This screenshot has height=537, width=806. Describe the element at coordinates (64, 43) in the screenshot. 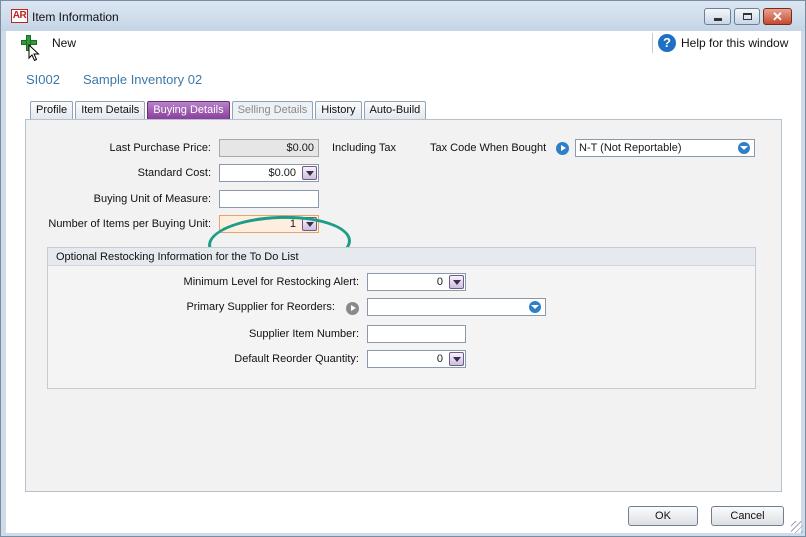

I see `new-label: New` at that location.